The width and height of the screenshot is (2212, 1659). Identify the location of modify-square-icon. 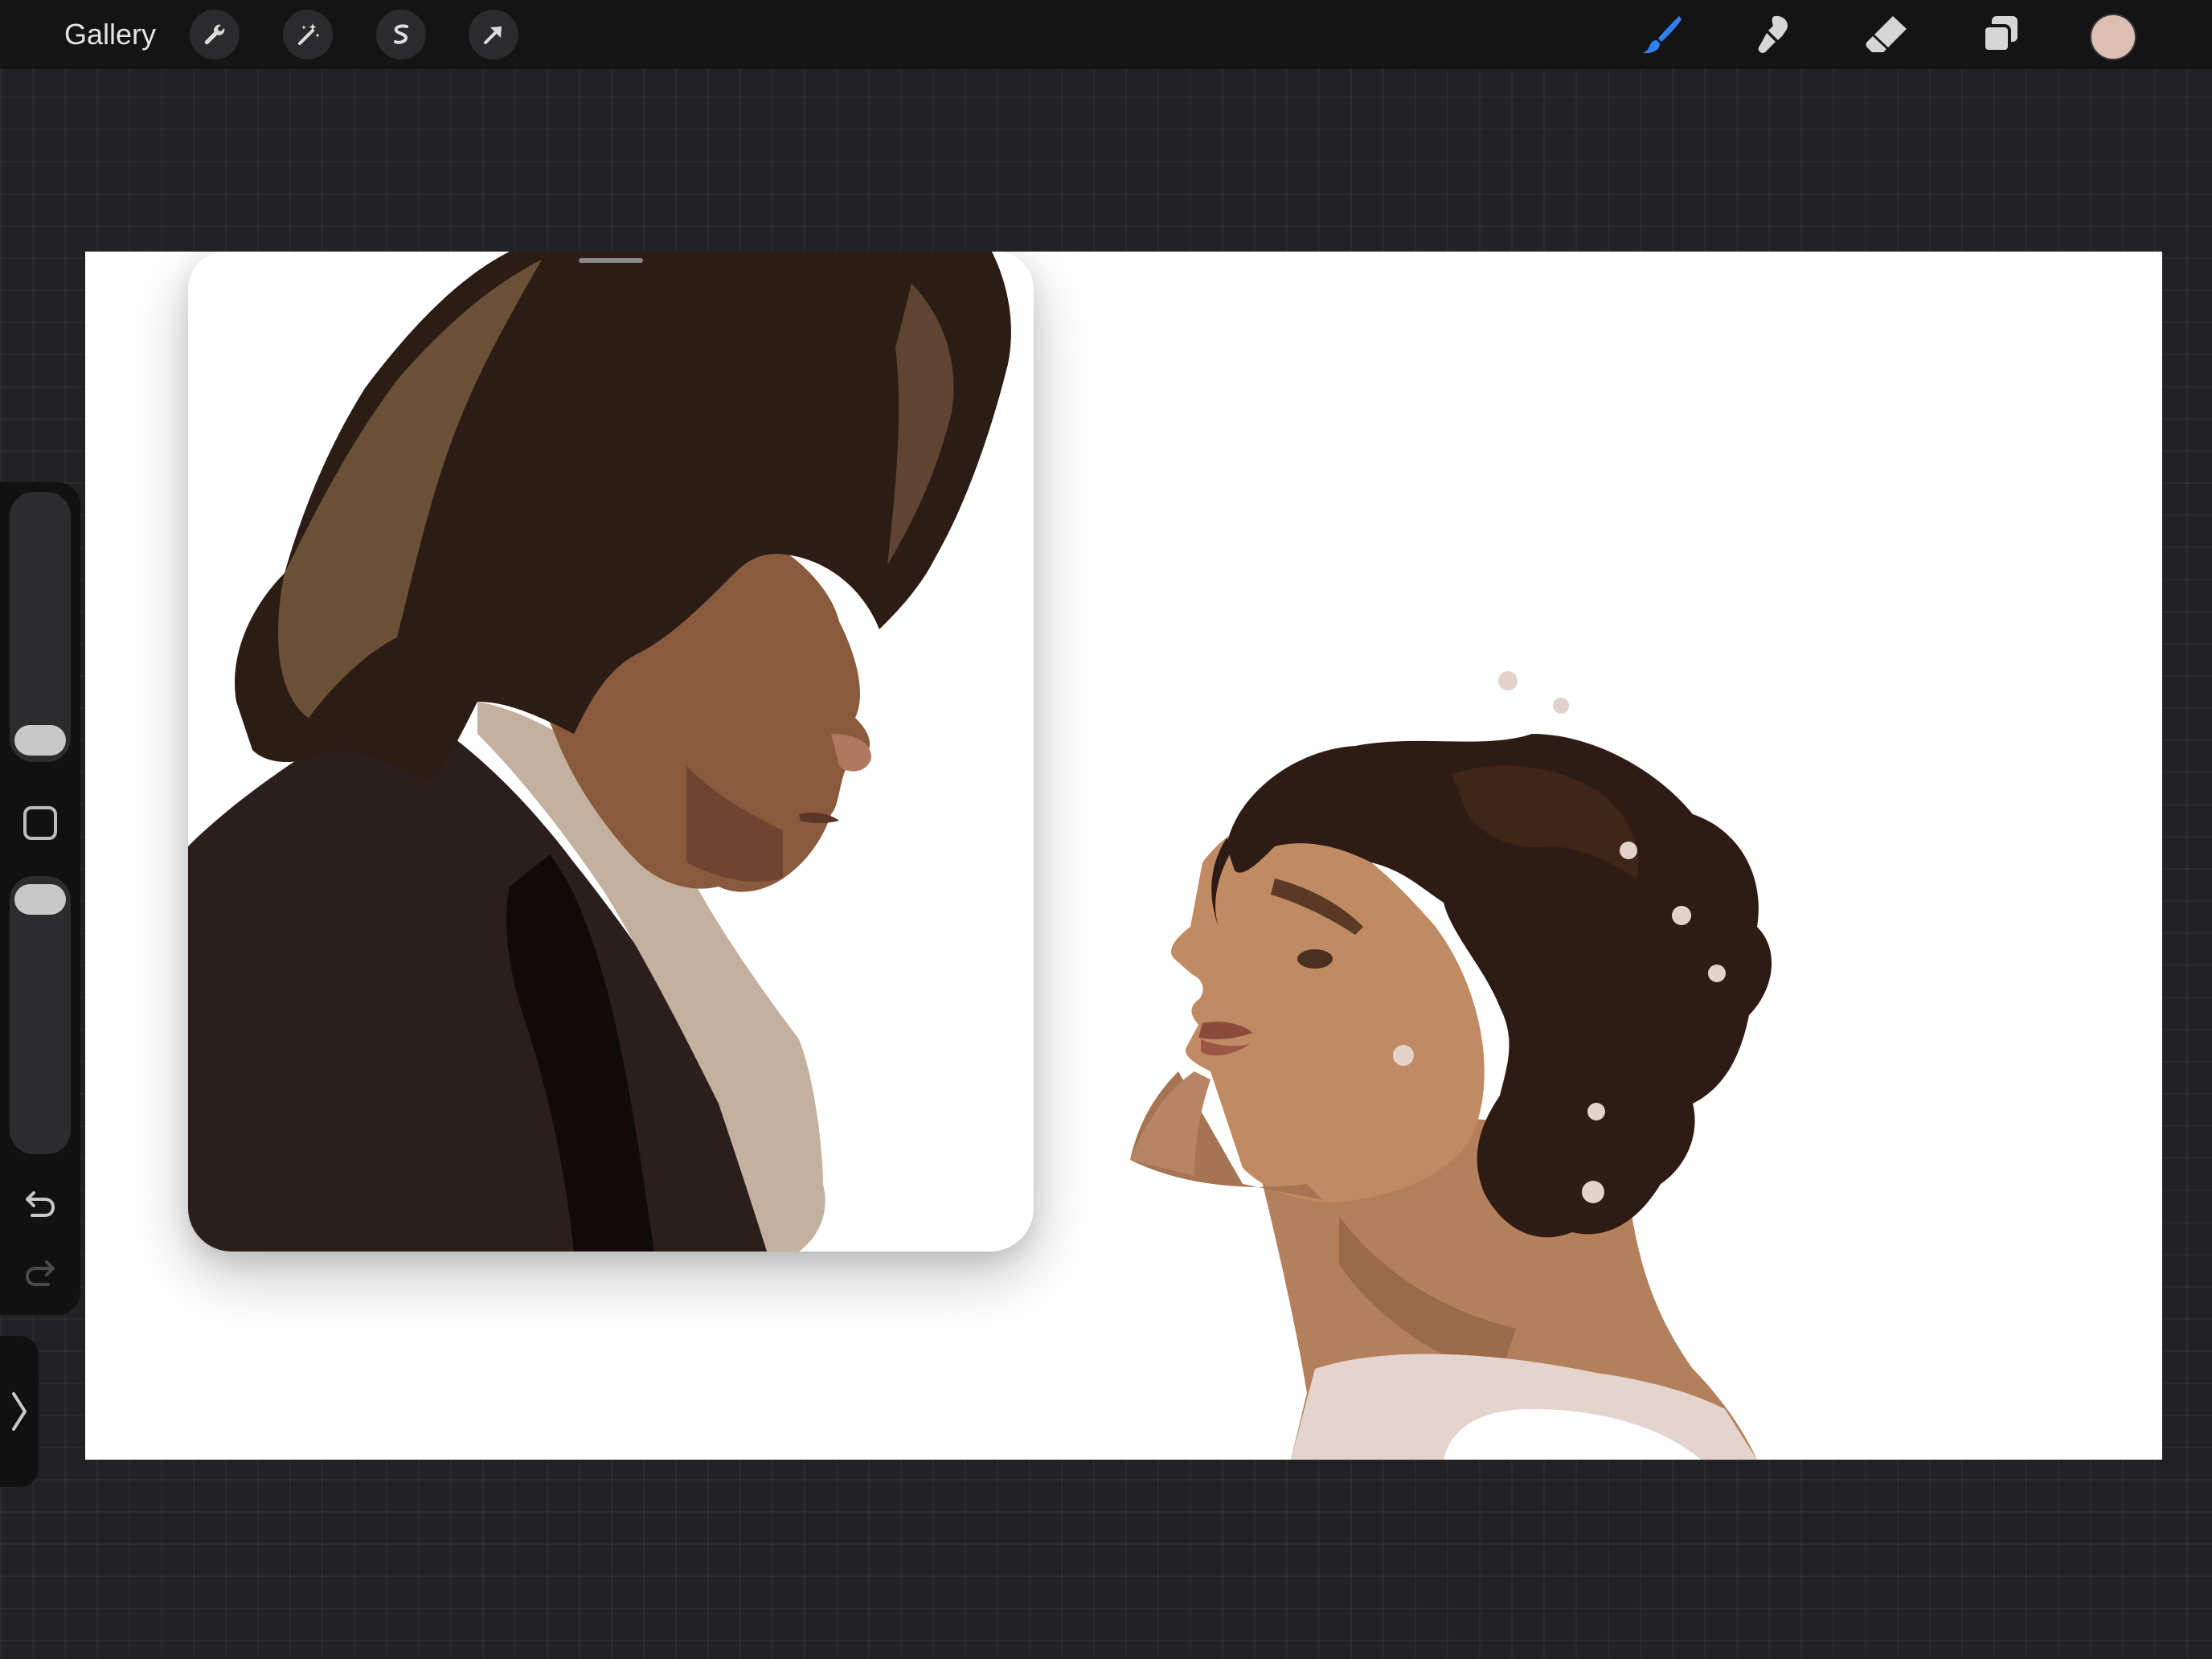
(40, 823).